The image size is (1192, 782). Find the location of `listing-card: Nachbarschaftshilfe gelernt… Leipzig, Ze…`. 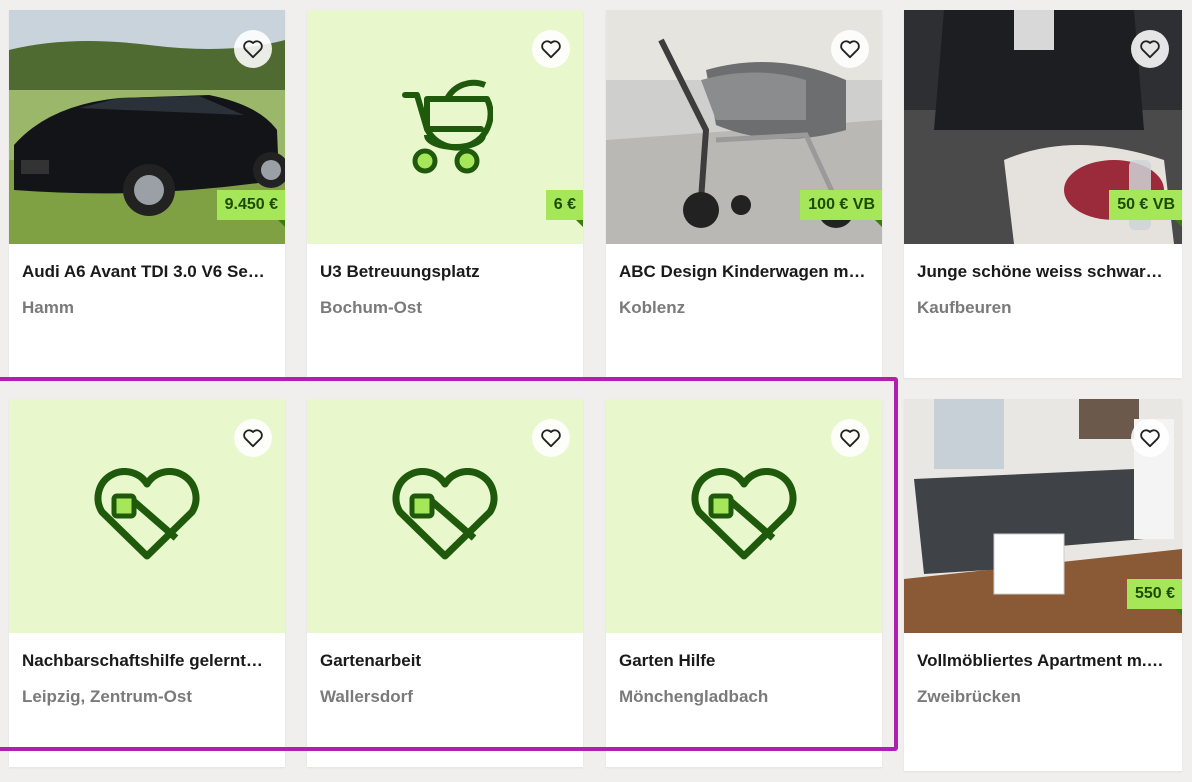

listing-card: Nachbarschaftshilfe gelernt… Leipzig, Ze… is located at coordinates (147, 583).